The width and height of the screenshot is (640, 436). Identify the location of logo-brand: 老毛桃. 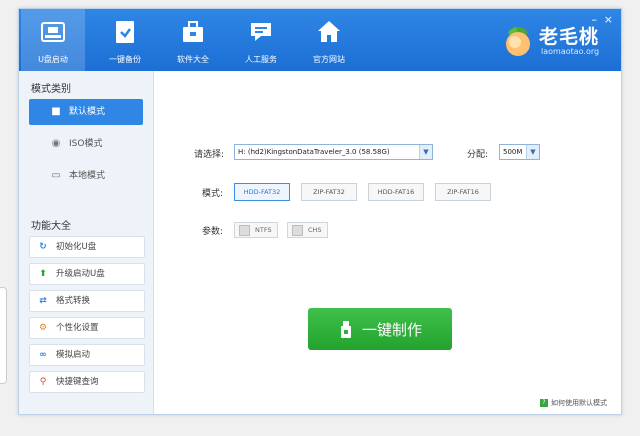
(569, 37).